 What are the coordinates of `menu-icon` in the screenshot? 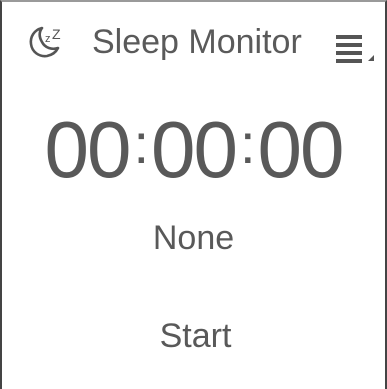 It's located at (355, 49).